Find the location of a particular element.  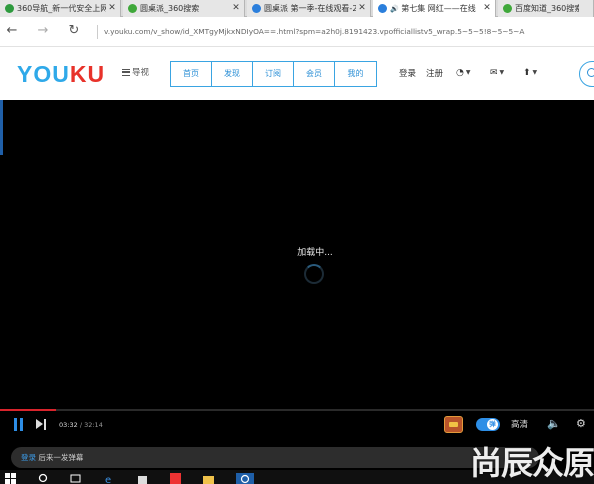

tab-title: 百度知道_360搜索 is located at coordinates (547, 8).